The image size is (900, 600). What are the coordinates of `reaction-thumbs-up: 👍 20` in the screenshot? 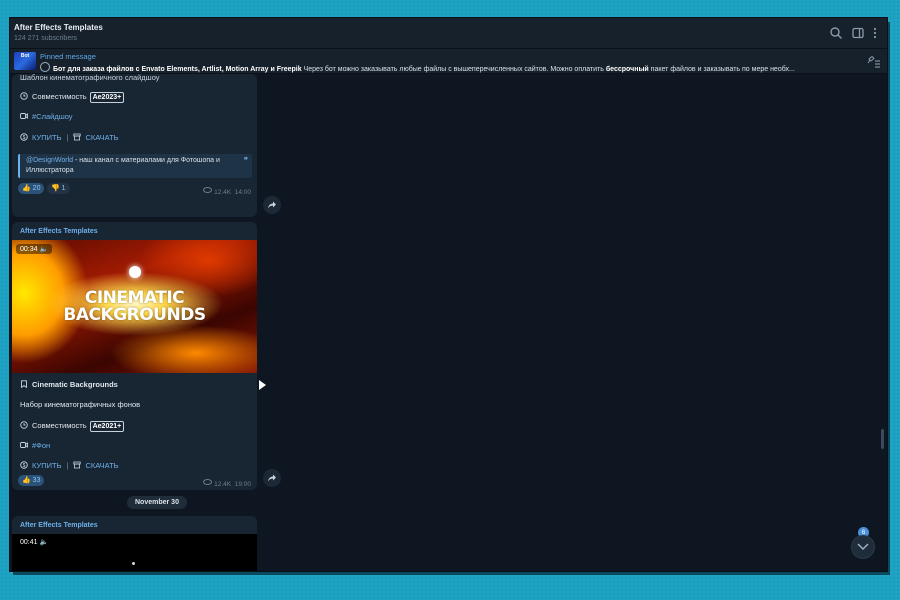 It's located at (31, 188).